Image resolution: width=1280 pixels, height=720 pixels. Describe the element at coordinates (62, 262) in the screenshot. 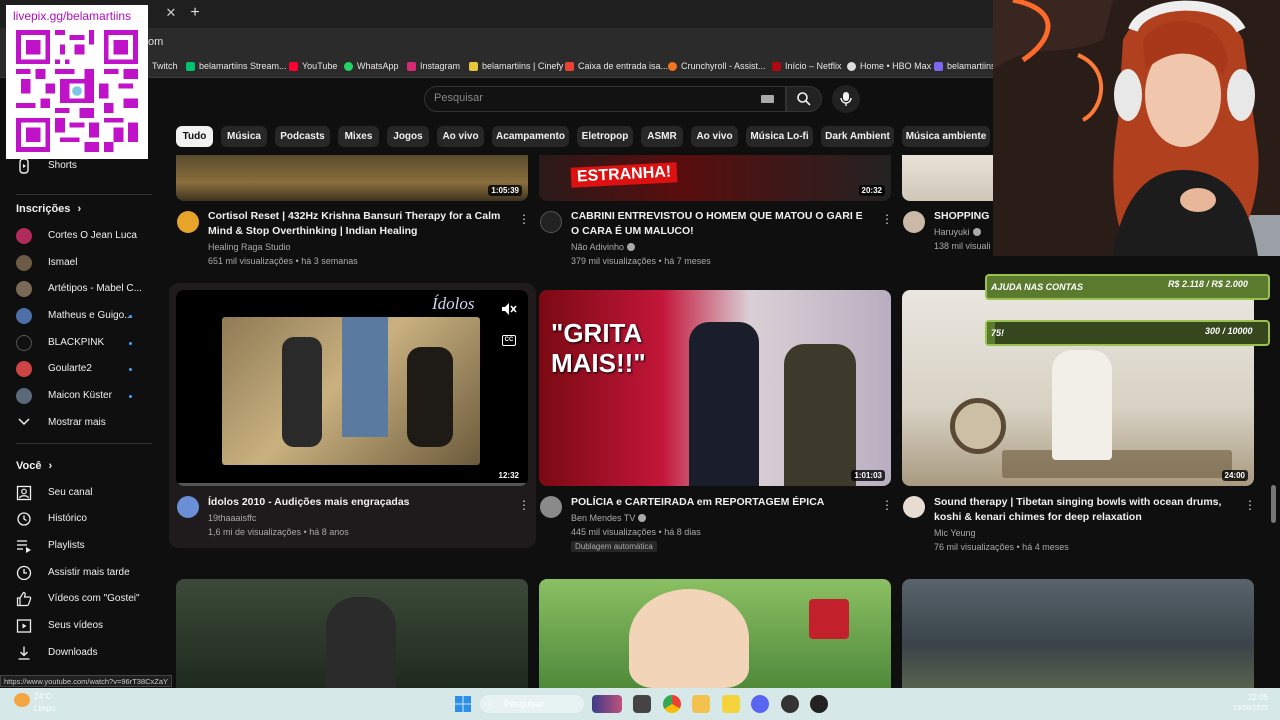

I see `sidebar-sub-ismael: Ismael` at that location.